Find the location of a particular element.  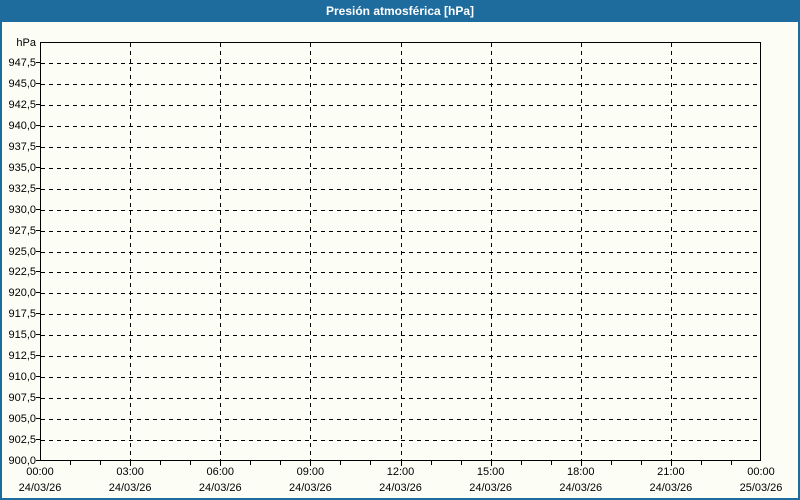

y-tick-label: 907,5 is located at coordinates (22, 398).